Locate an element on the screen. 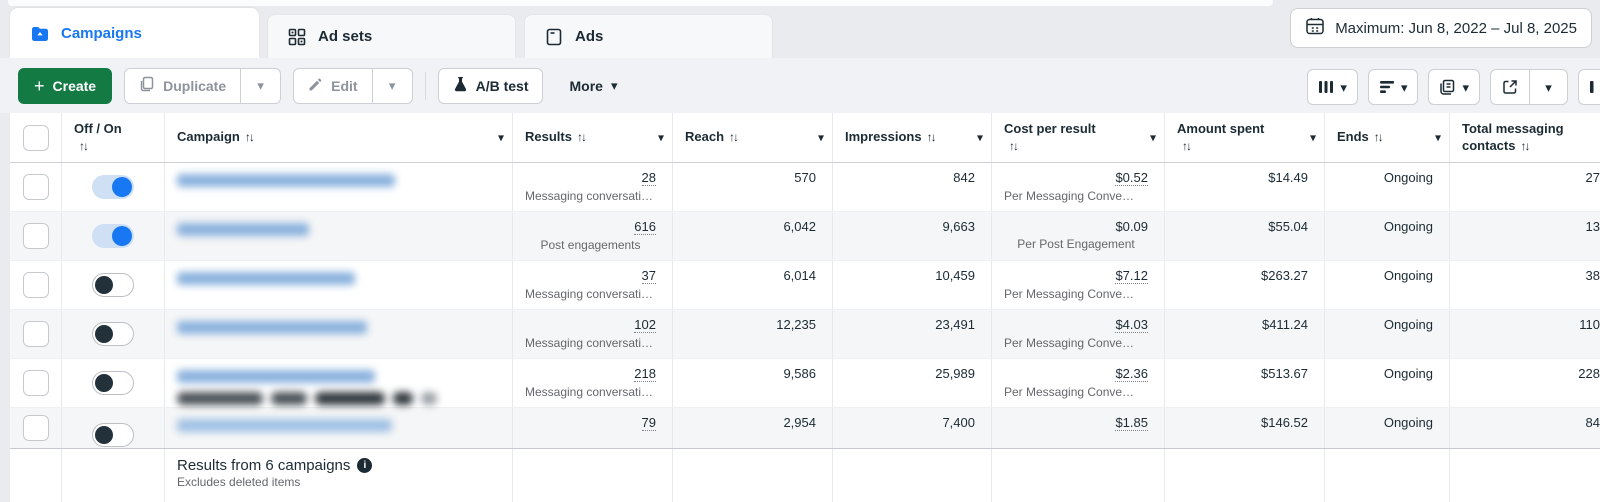 The height and width of the screenshot is (502, 1600). duplicate-dropdown-button: ▾ is located at coordinates (260, 85).